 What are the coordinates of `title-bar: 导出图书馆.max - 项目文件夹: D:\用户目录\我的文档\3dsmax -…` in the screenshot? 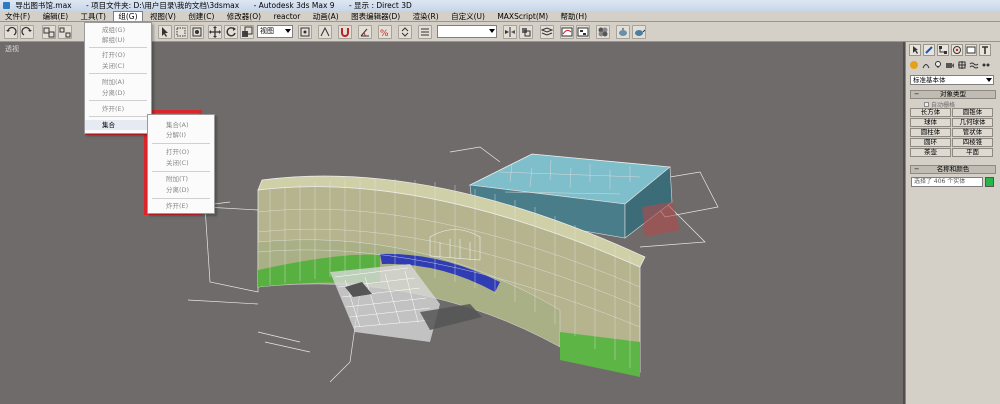 It's located at (500, 5).